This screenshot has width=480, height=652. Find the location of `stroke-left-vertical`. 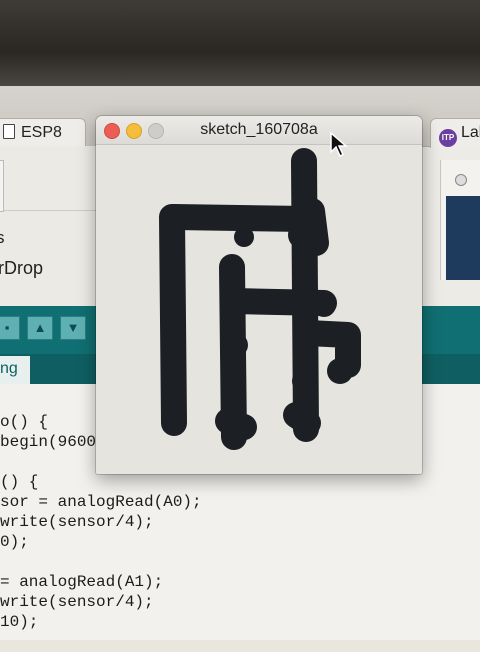

stroke-left-vertical is located at coordinates (173, 320).